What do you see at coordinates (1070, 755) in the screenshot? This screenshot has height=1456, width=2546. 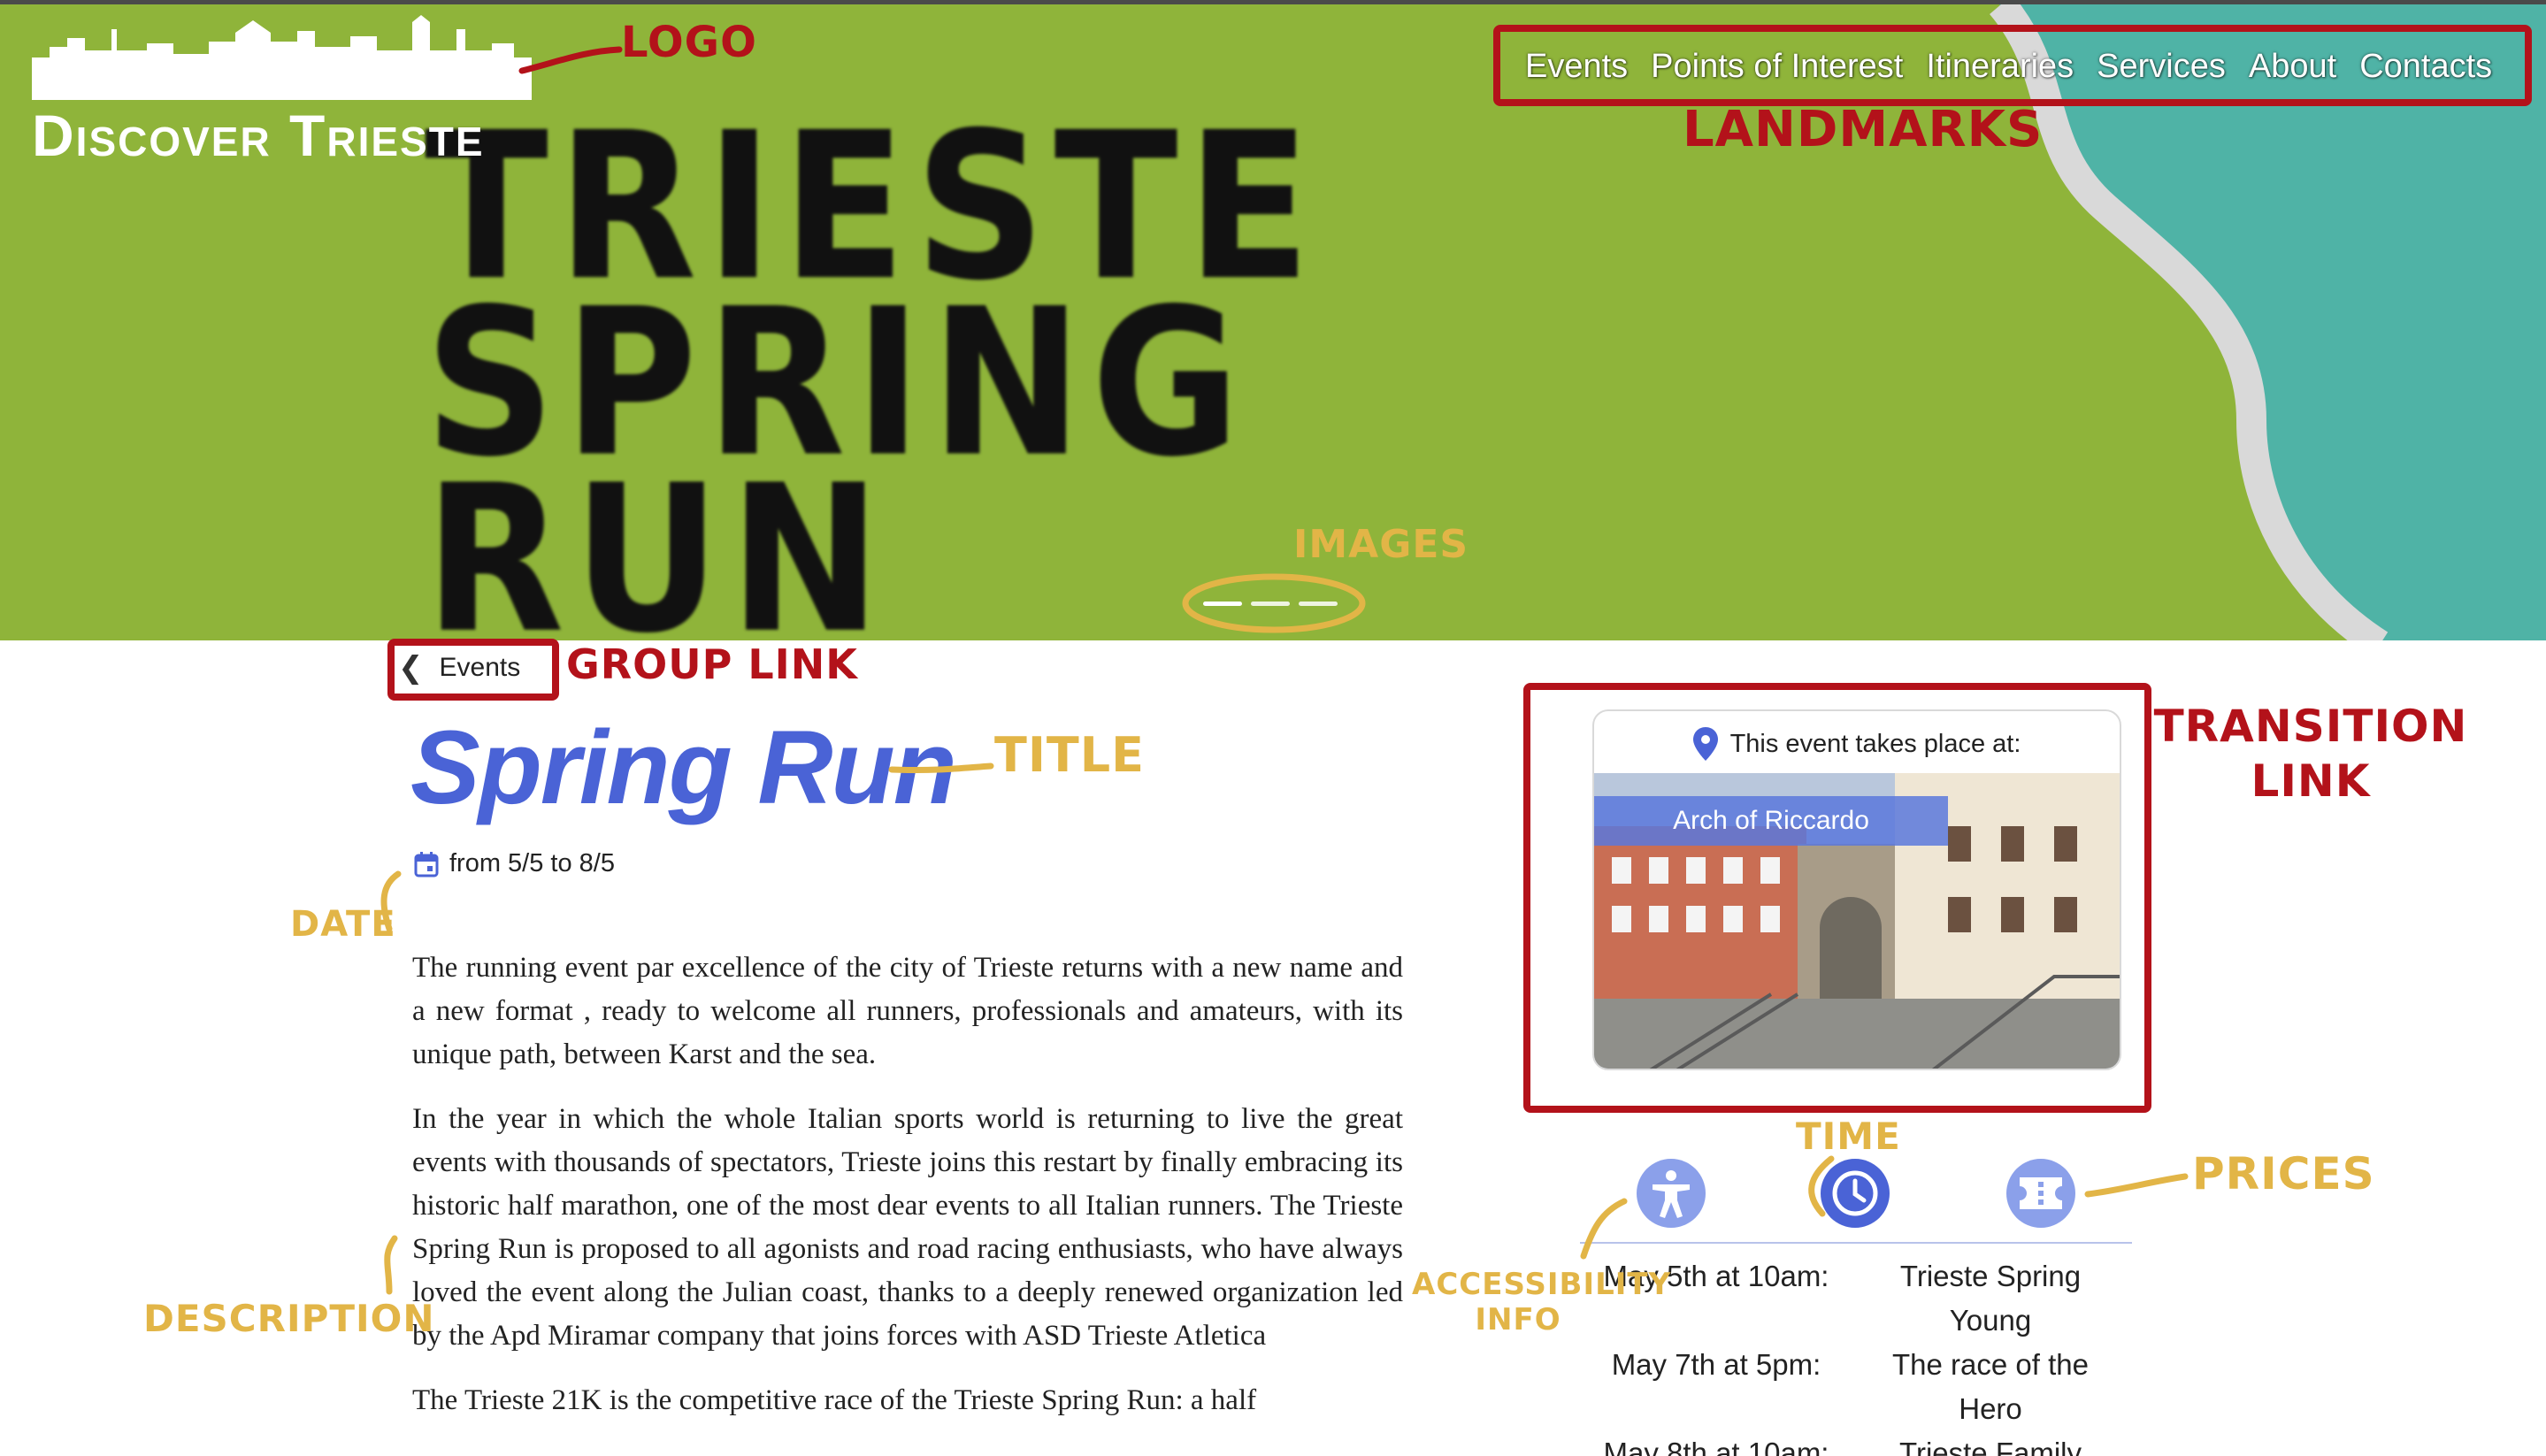 I see `annotation-title: TITLE` at bounding box center [1070, 755].